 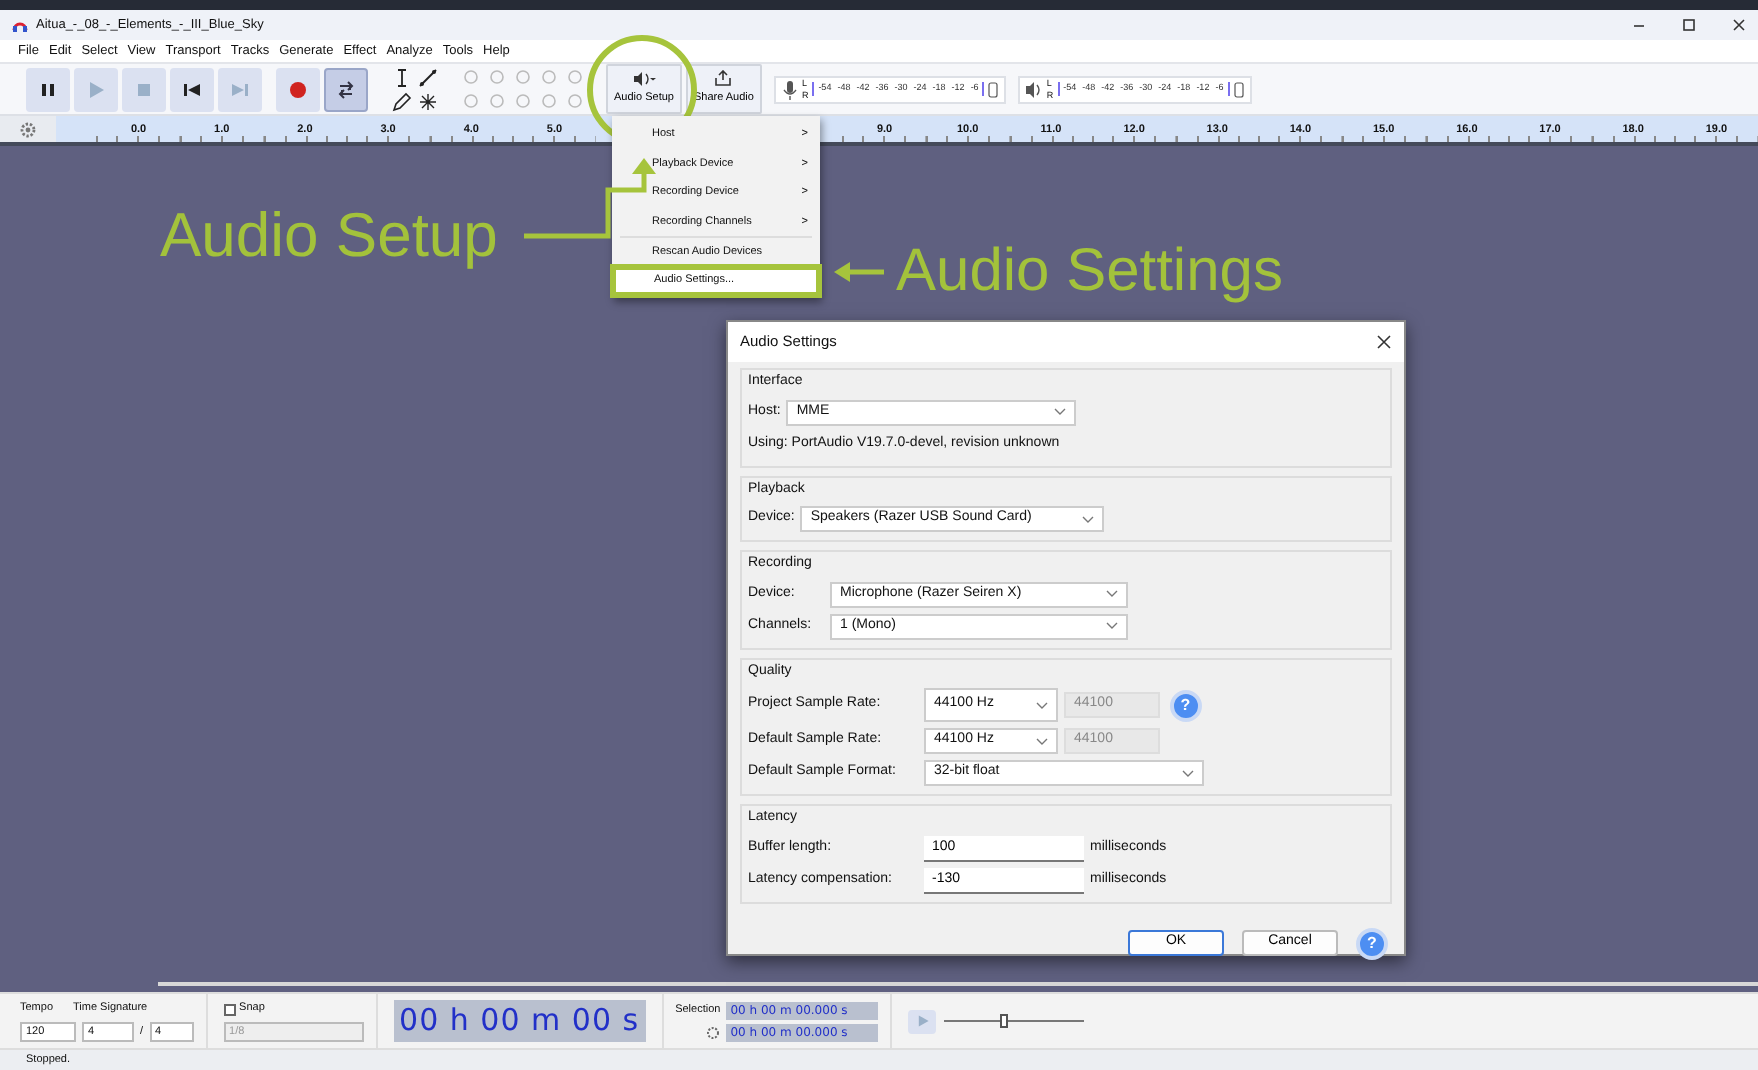 I want to click on time-display: 00 h 00 m 00 s, so click(x=519, y=1021).